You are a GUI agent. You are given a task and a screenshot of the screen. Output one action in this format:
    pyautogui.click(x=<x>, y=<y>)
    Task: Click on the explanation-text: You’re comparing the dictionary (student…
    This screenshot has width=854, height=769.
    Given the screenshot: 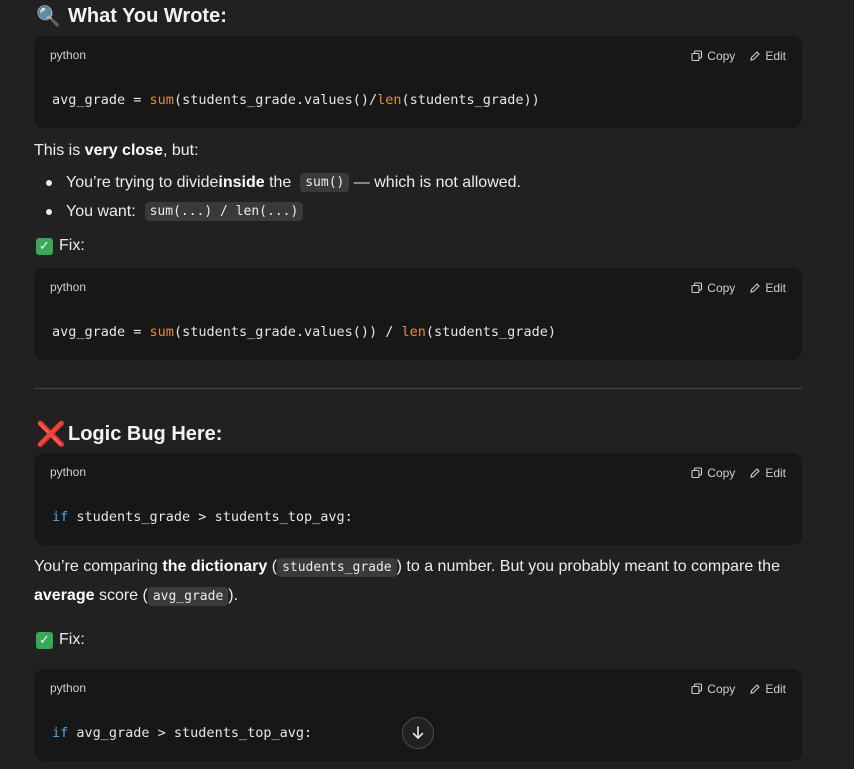 What is the action you would take?
    pyautogui.click(x=407, y=567)
    